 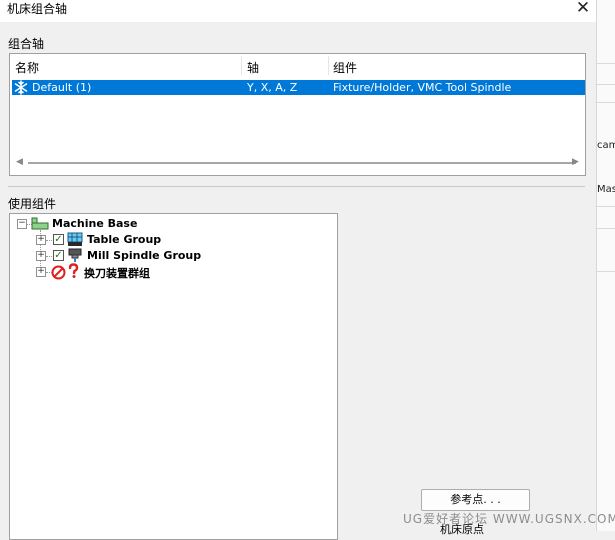 What do you see at coordinates (298, 11) in the screenshot?
I see `title-bar` at bounding box center [298, 11].